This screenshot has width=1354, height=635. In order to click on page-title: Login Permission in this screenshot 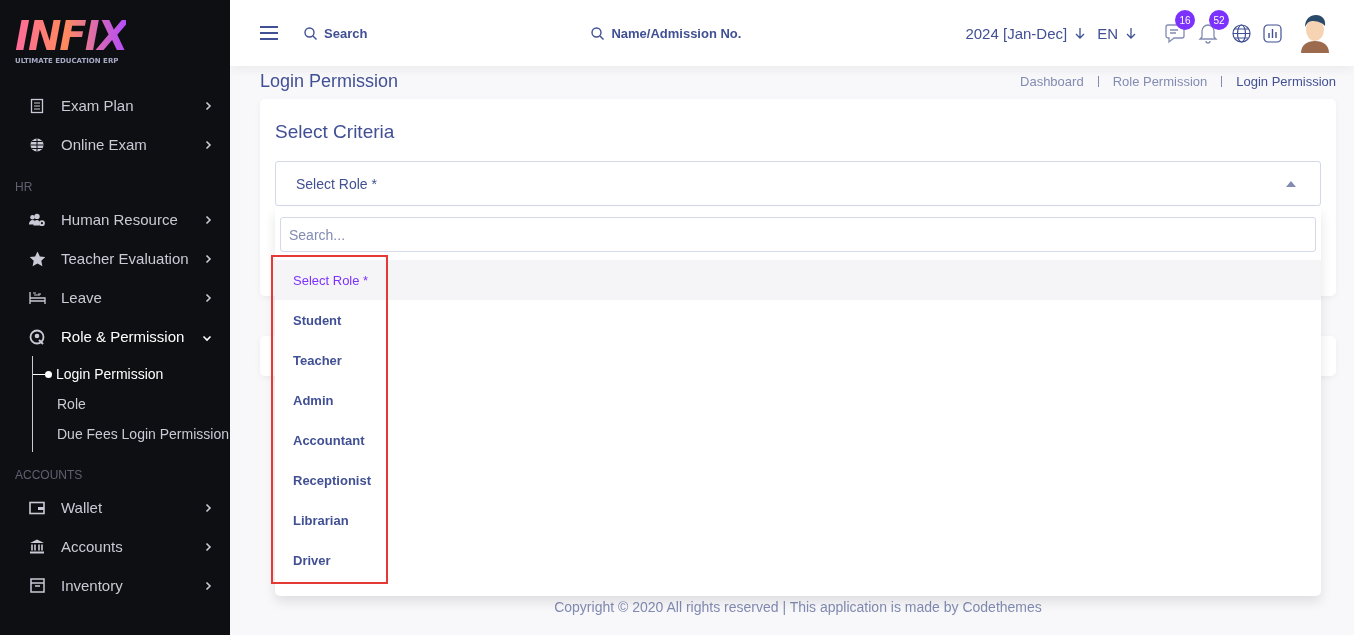, I will do `click(330, 81)`.